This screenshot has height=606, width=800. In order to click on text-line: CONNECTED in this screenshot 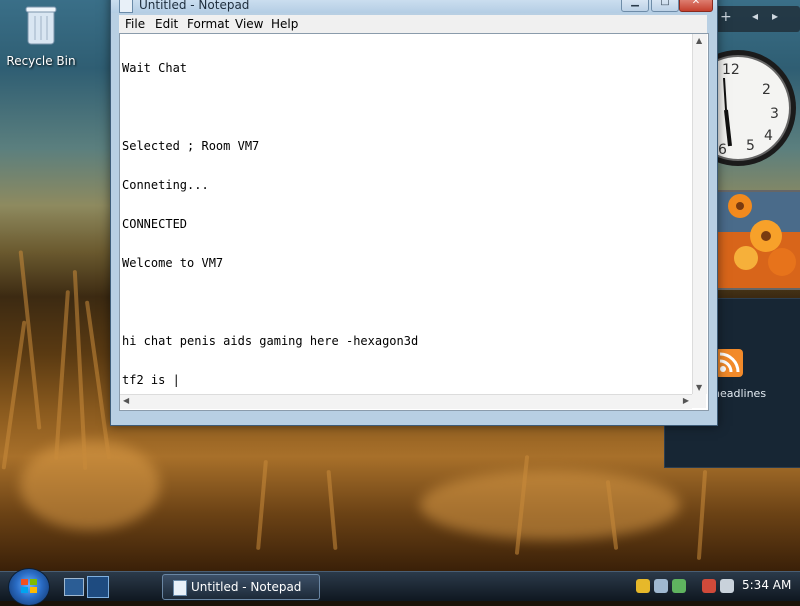, I will do `click(155, 224)`.